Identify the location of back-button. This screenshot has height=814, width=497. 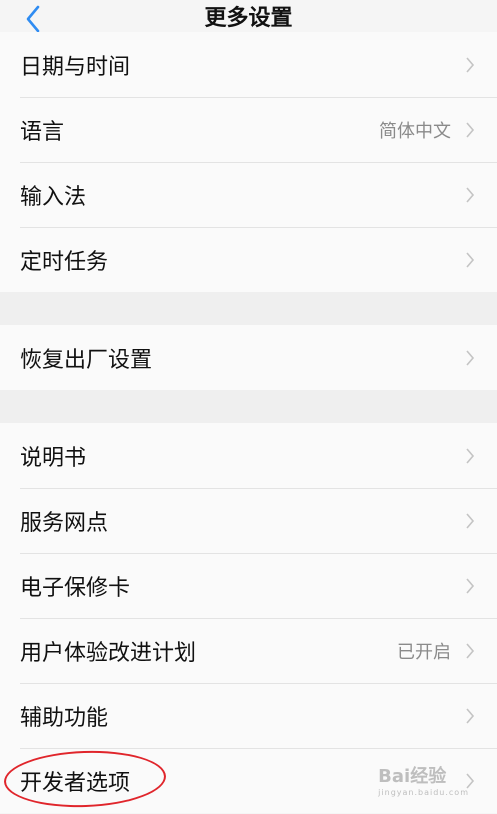
(33, 19).